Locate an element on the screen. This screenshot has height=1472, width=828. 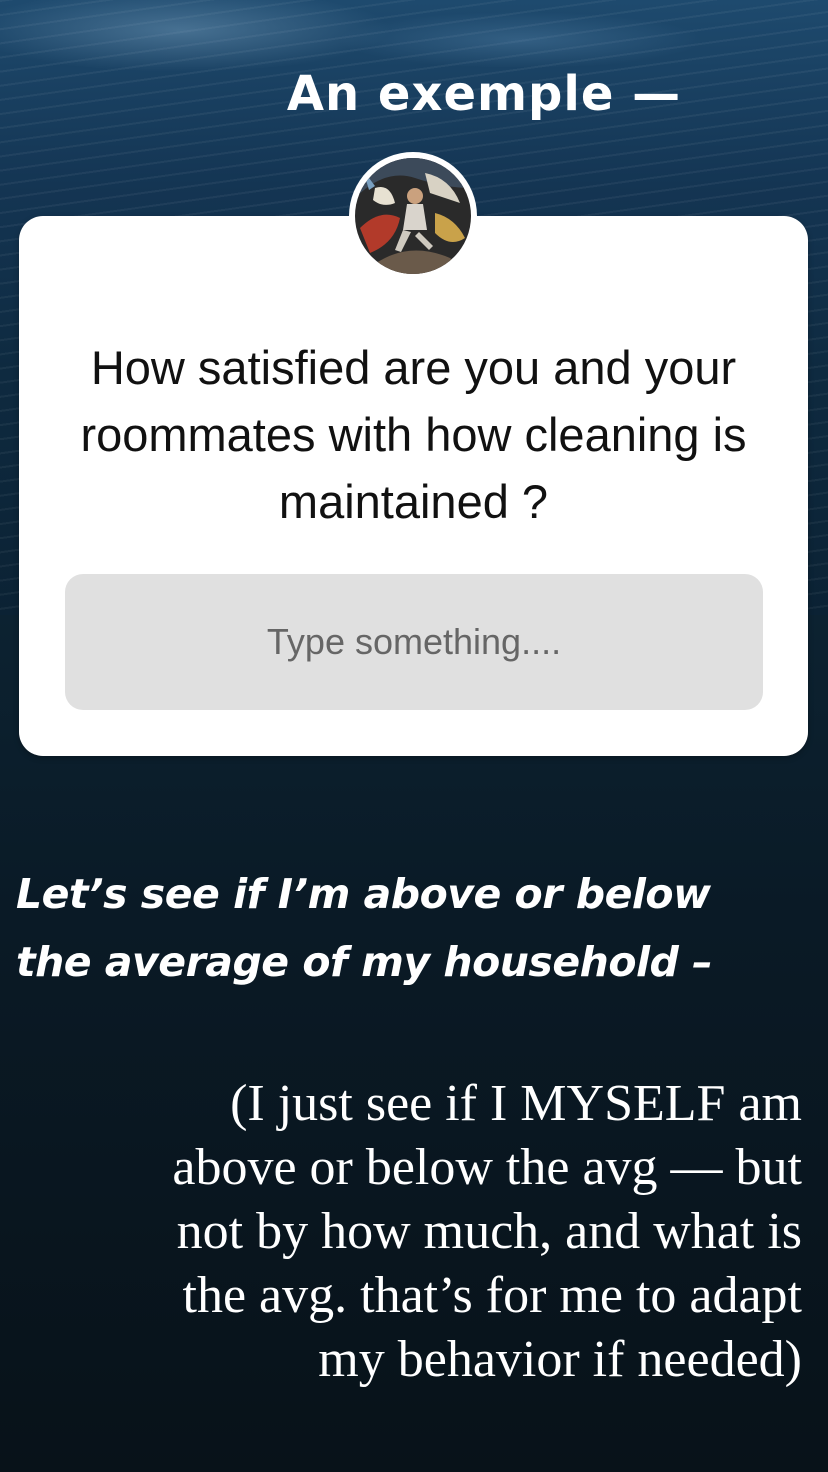
story-title: An exemple — is located at coordinates (484, 94).